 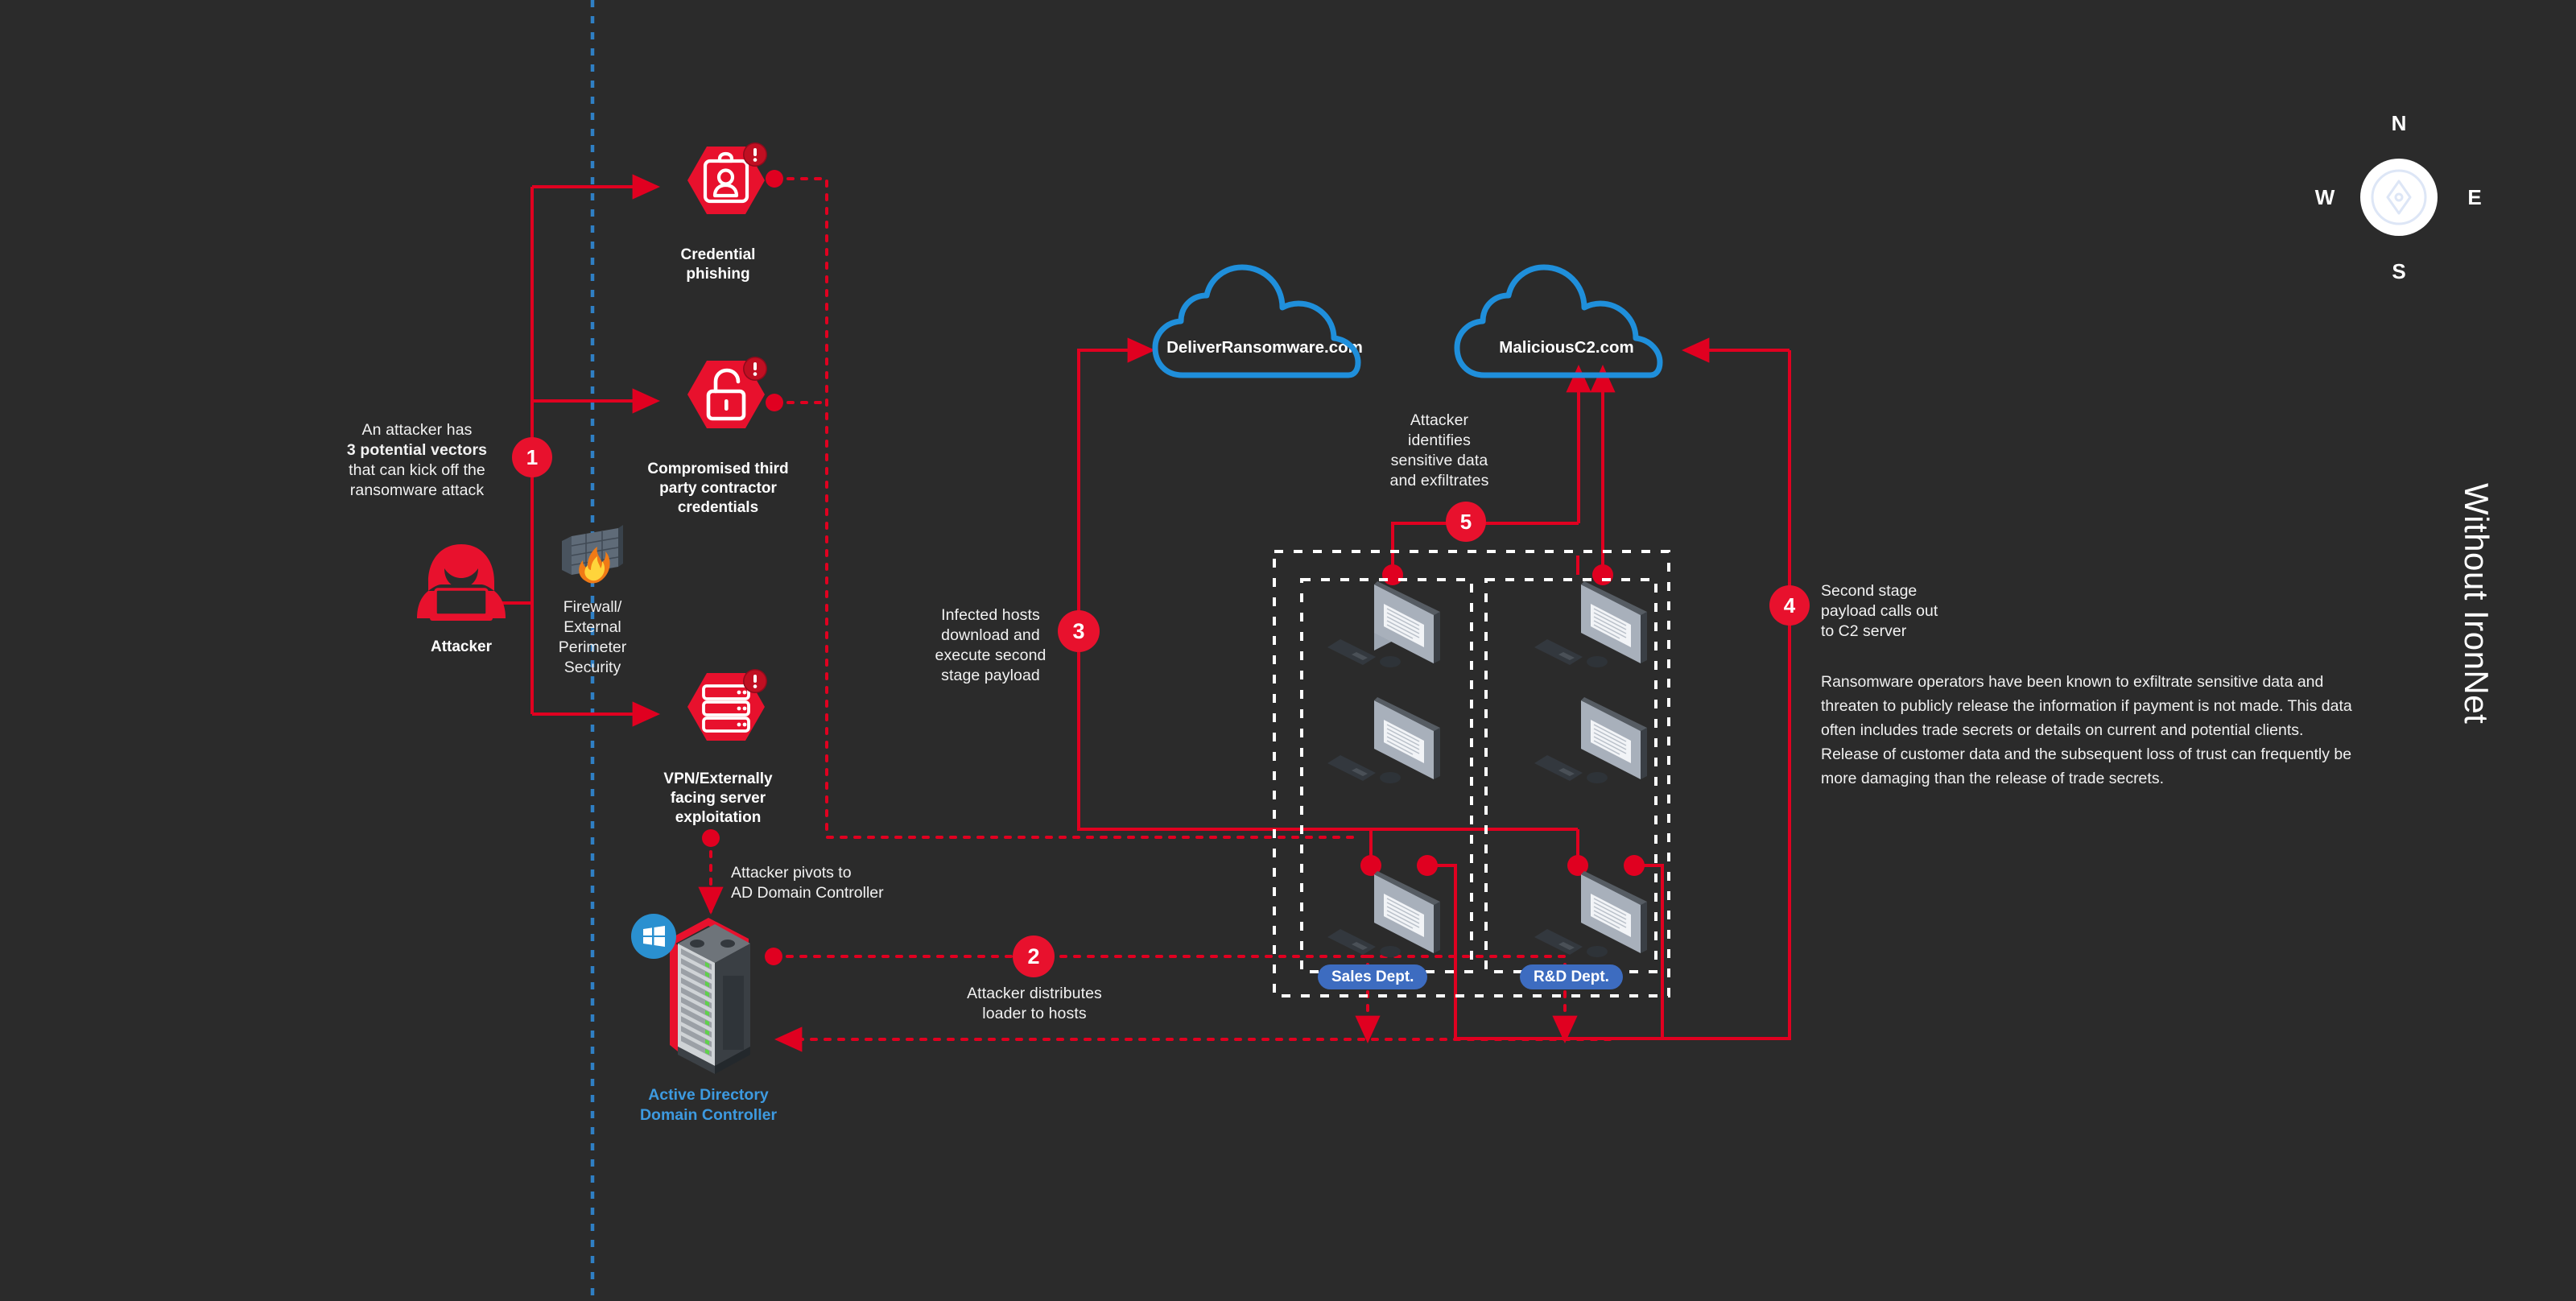 I want to click on vector-label-line2: facing server, so click(x=718, y=798).